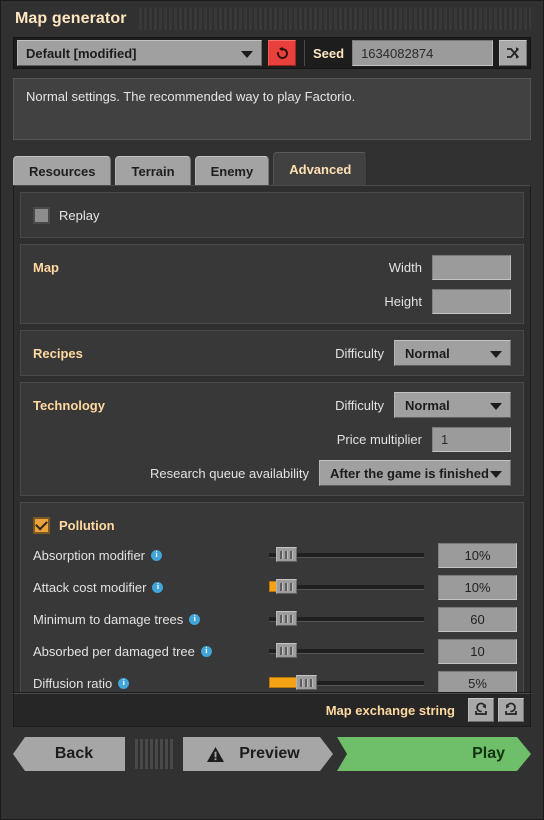  Describe the element at coordinates (108, 619) in the screenshot. I see `minimum-to-damage-trees-label-text: Minimum to damage trees` at that location.